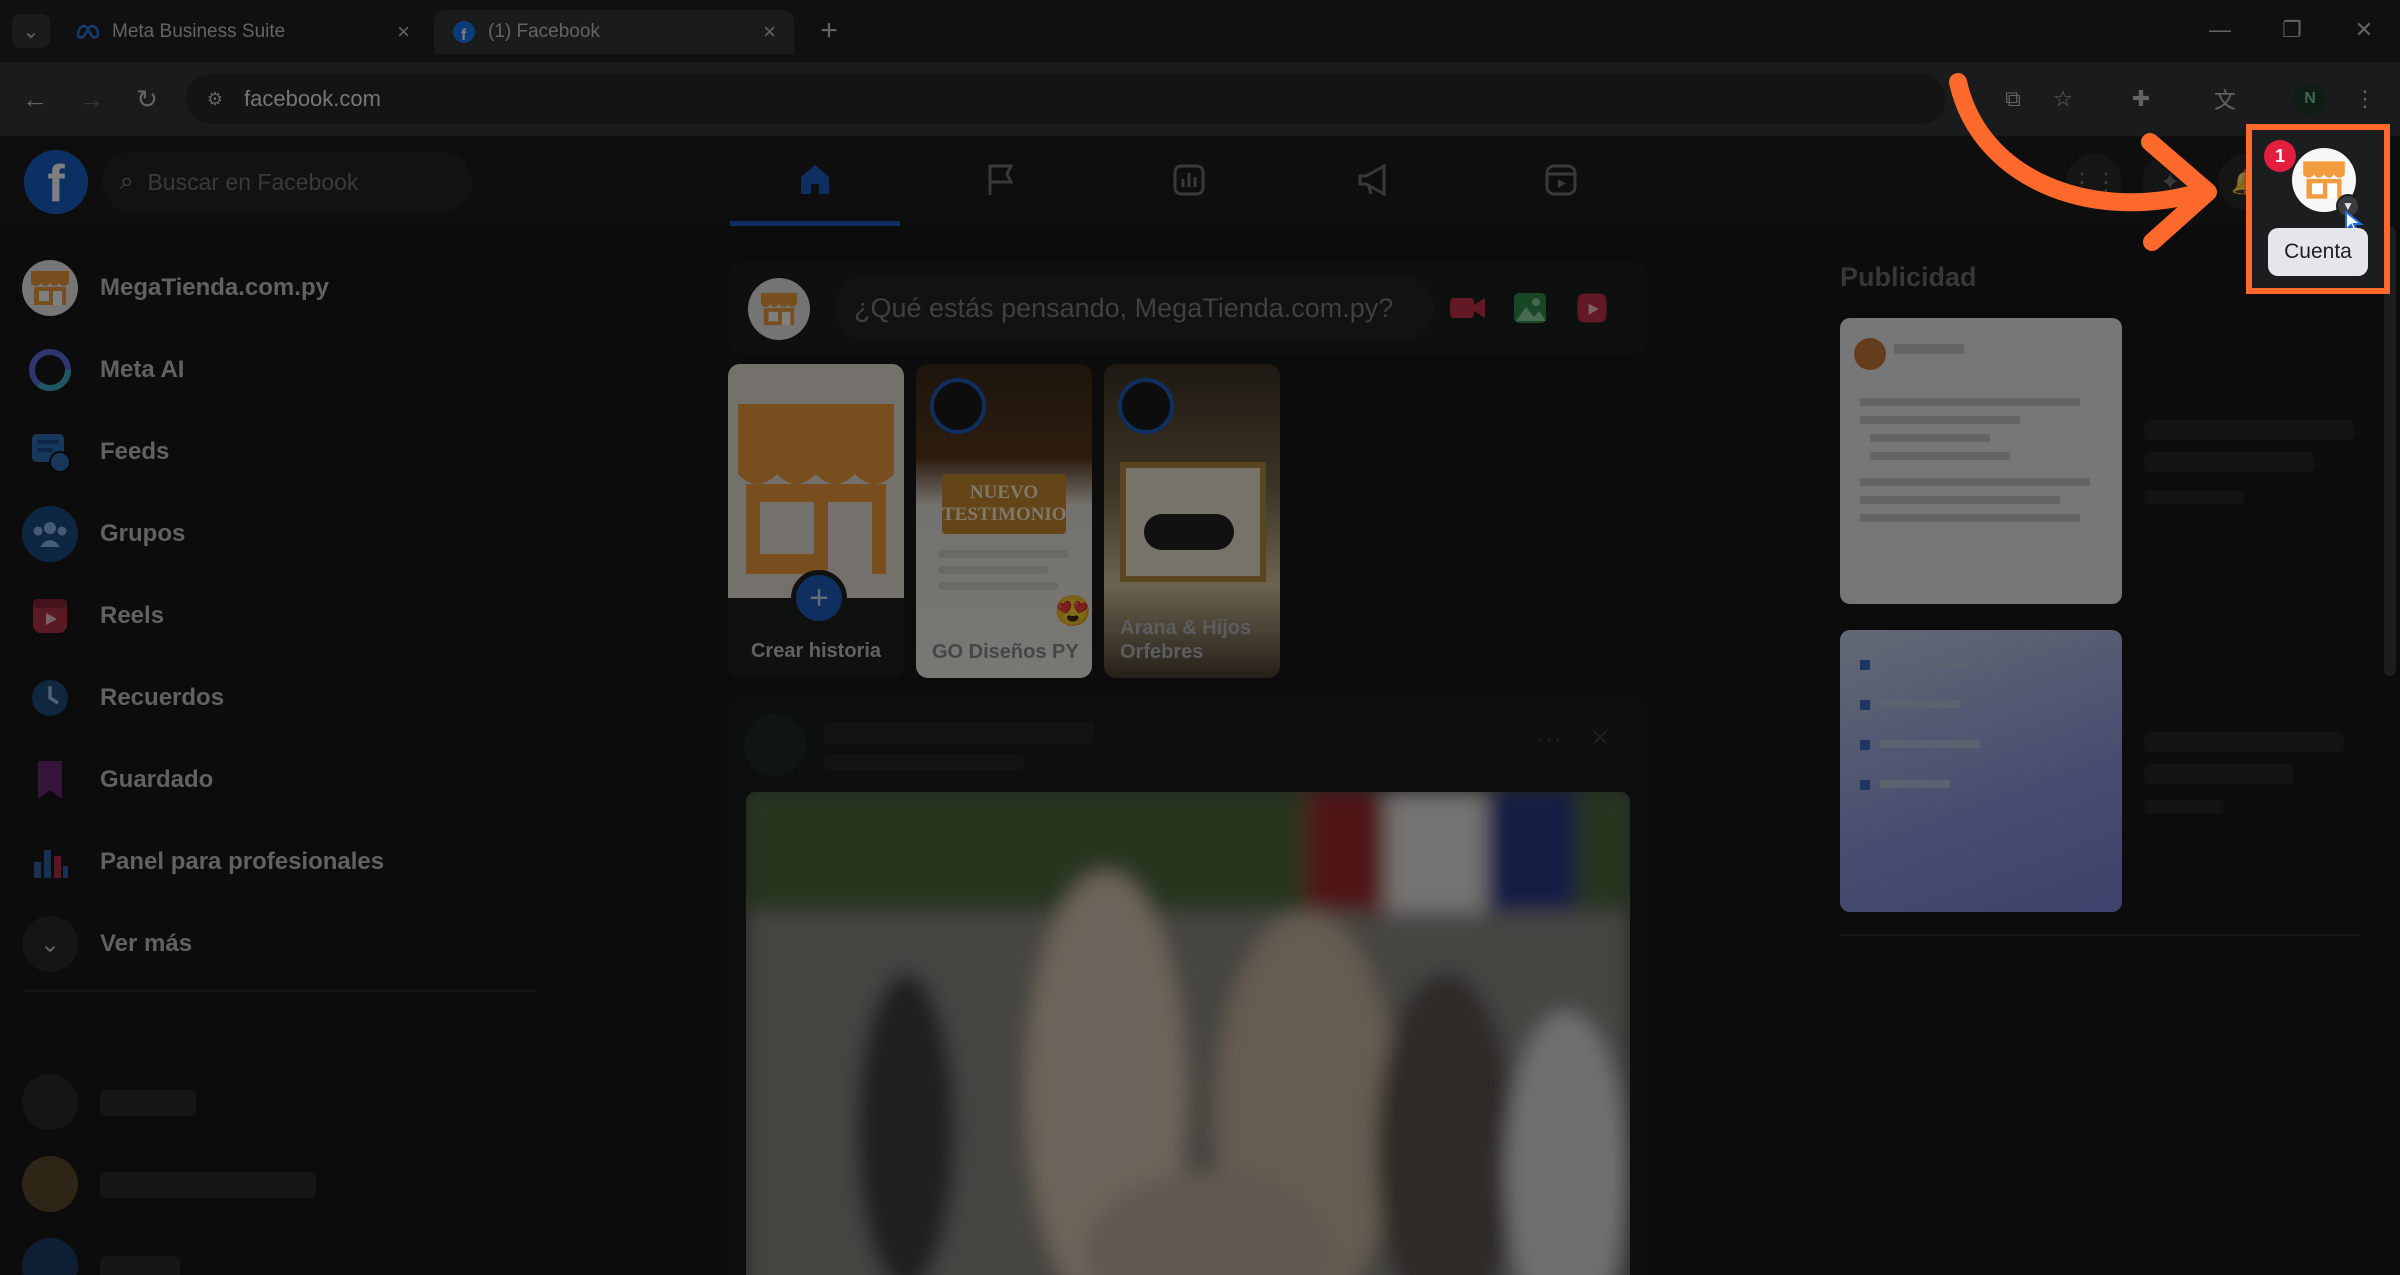 Image resolution: width=2400 pixels, height=1275 pixels. Describe the element at coordinates (142, 369) in the screenshot. I see `sidebar-item-label: Meta AI` at that location.